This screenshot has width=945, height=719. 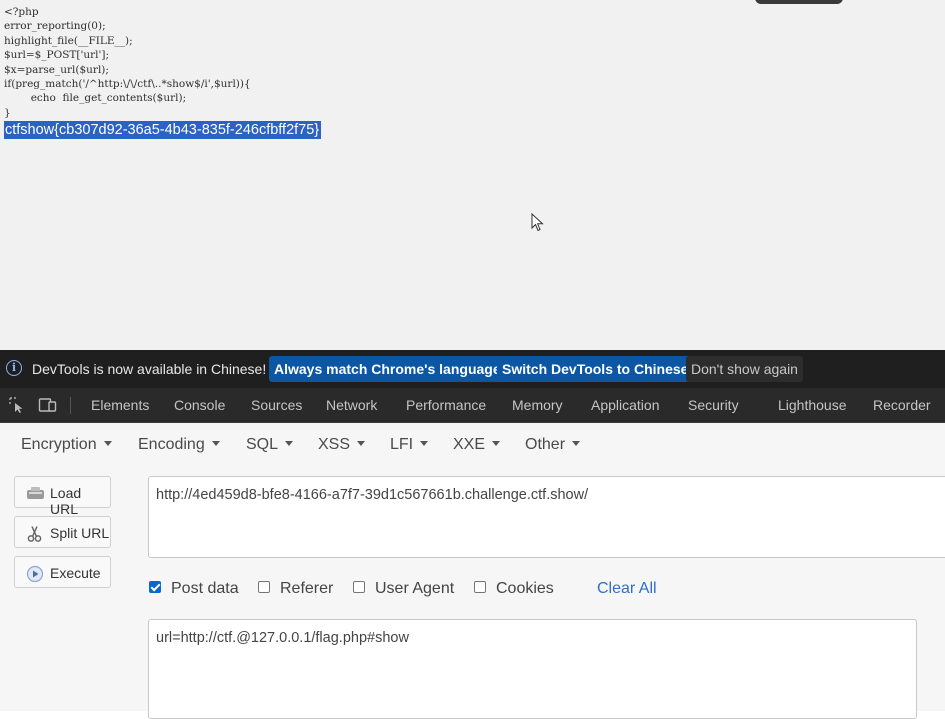 I want to click on tab-performance: Performance, so click(x=446, y=405).